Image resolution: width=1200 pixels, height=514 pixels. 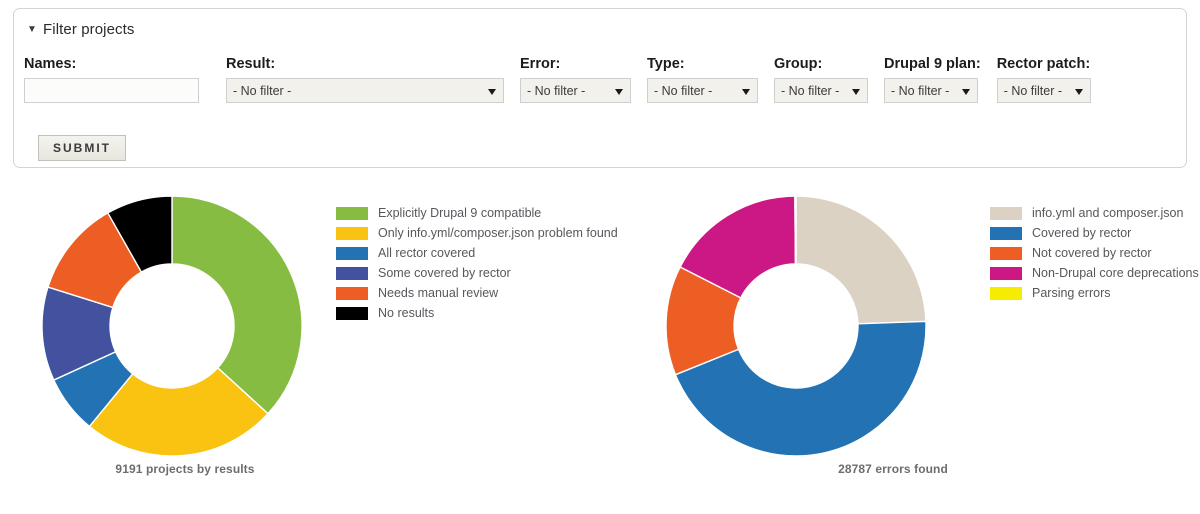 I want to click on projects-donut-svg, so click(x=172, y=326).